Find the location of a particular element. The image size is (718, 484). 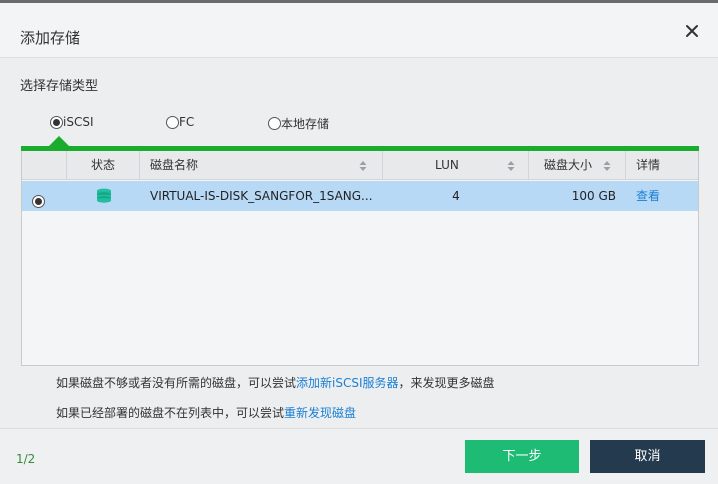

column-lun-label: LUN is located at coordinates (447, 165).